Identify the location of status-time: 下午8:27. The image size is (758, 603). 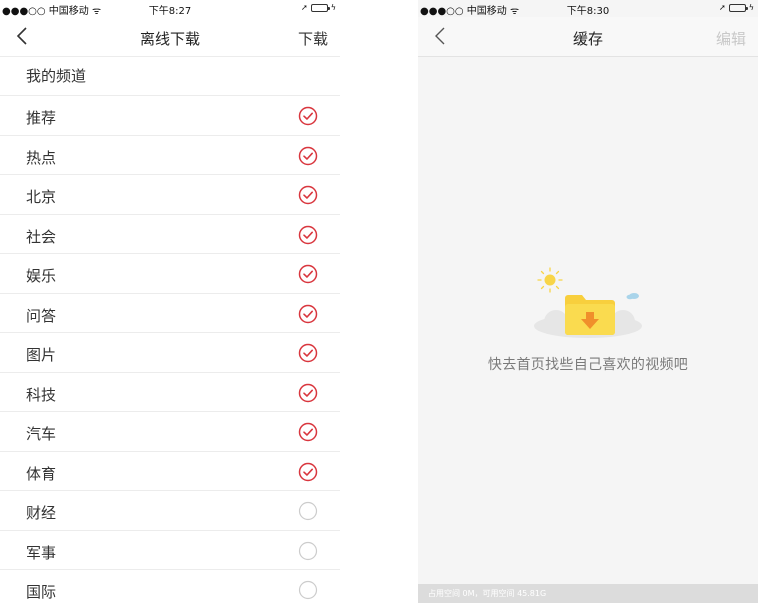
(170, 11).